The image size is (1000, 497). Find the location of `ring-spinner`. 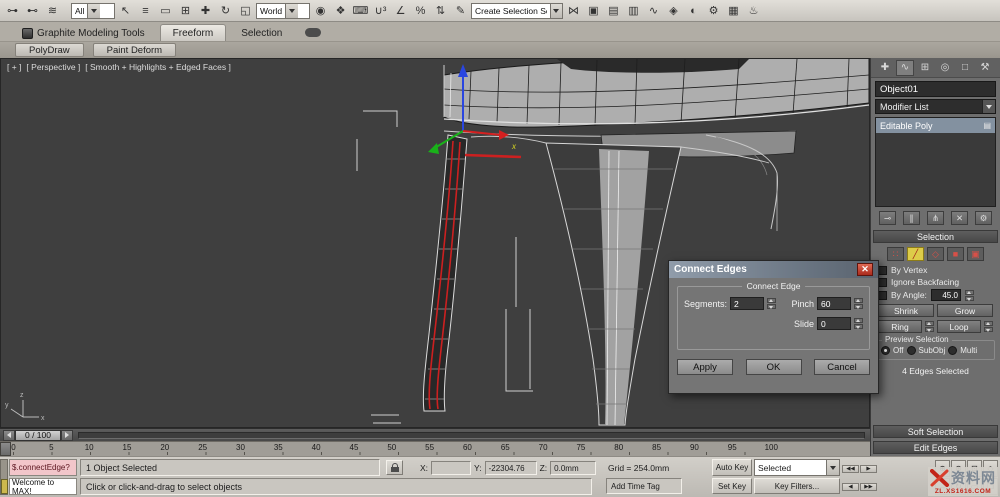

ring-spinner is located at coordinates (929, 326).